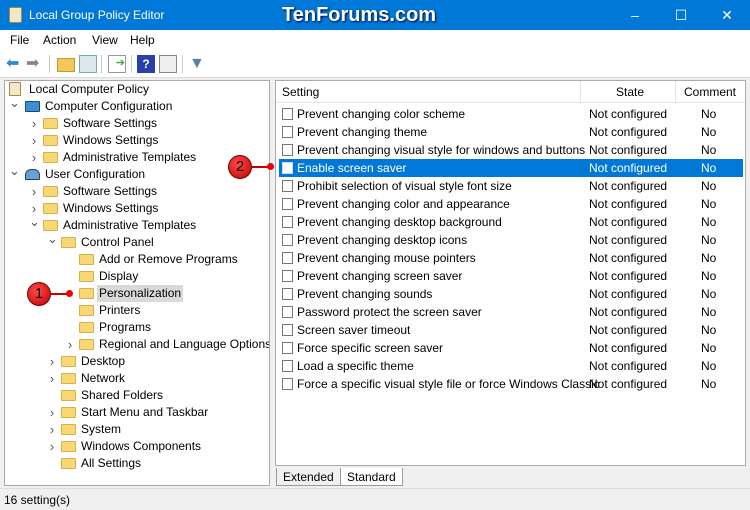 This screenshot has height=510, width=750. Describe the element at coordinates (66, 65) in the screenshot. I see `up-folder-icon` at that location.